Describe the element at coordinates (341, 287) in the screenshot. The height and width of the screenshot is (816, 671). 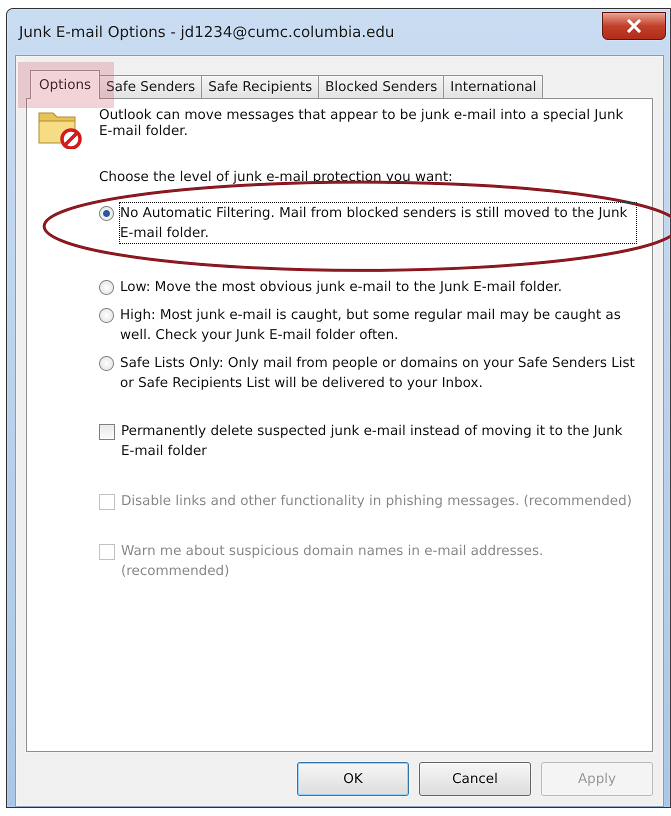
I see `radio-label: Low: Move the most obvious junk e-mail to the Junk E-mail folder.` at that location.